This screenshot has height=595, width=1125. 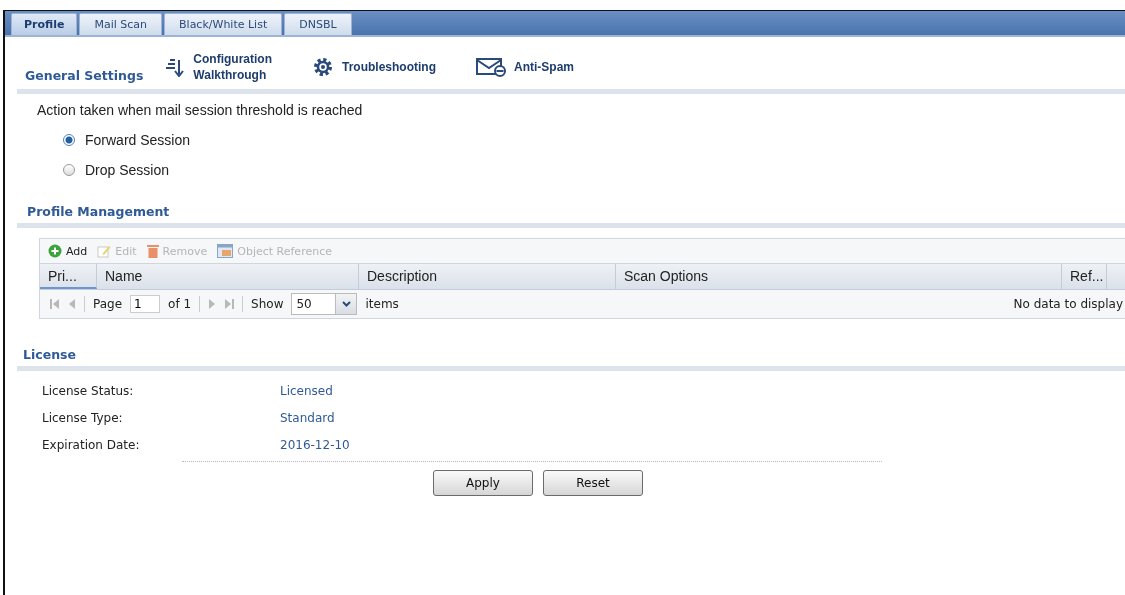 I want to click on first-page-icon, so click(x=55, y=304).